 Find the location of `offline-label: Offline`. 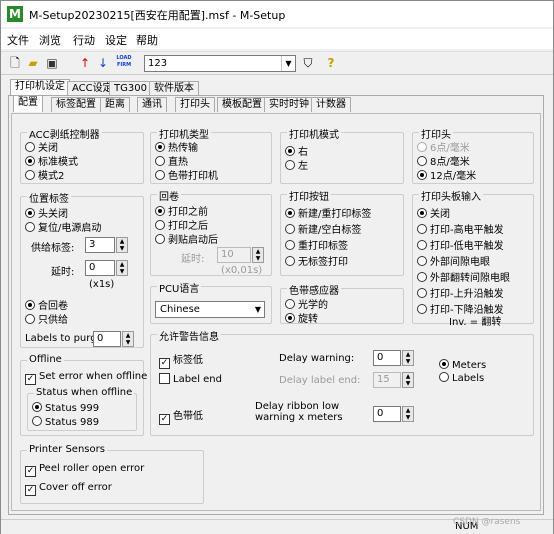

offline-label: Offline is located at coordinates (45, 359).